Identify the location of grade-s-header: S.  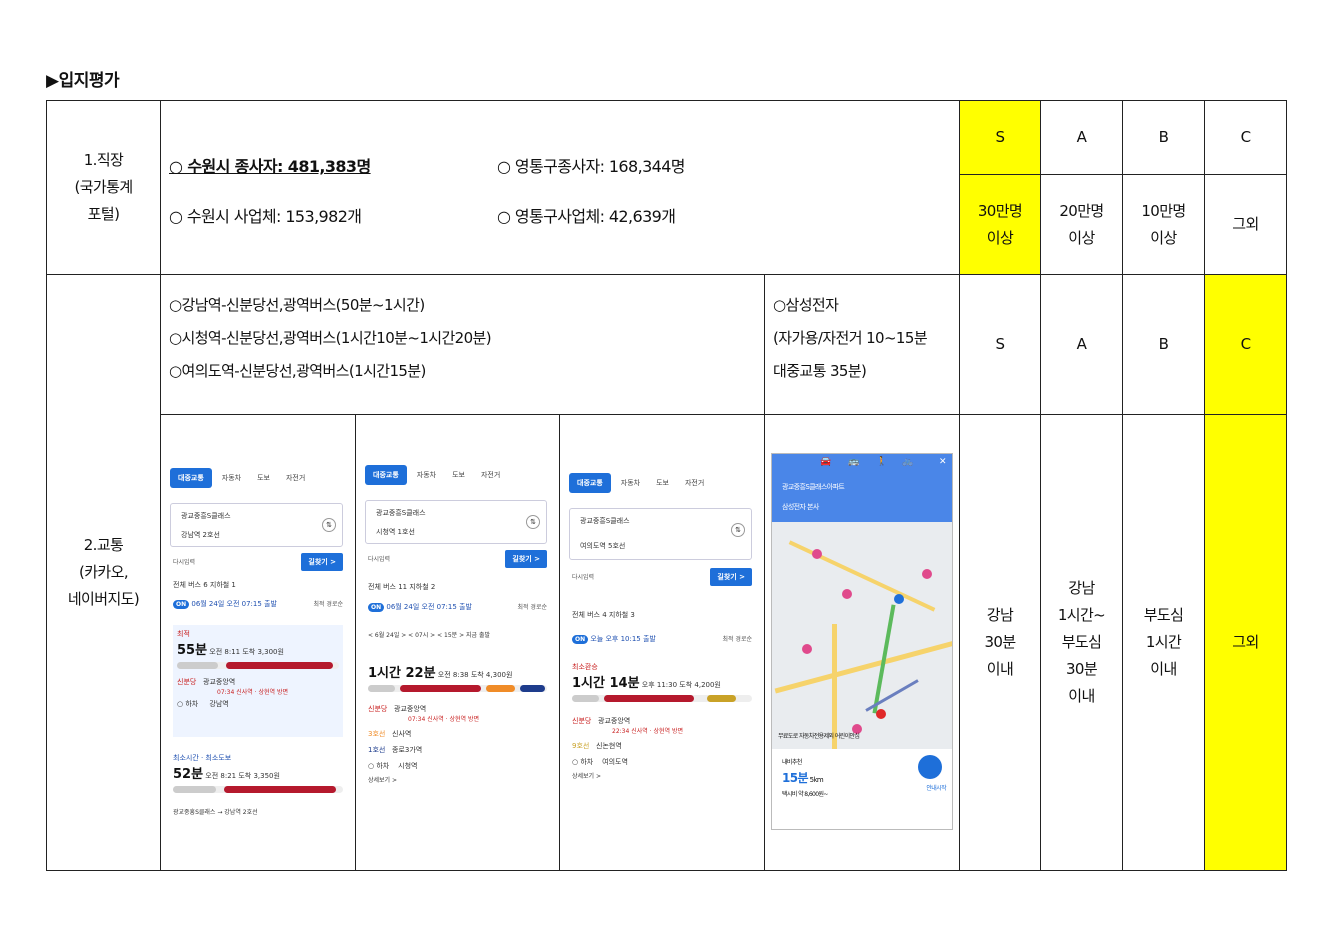
(1000, 137).